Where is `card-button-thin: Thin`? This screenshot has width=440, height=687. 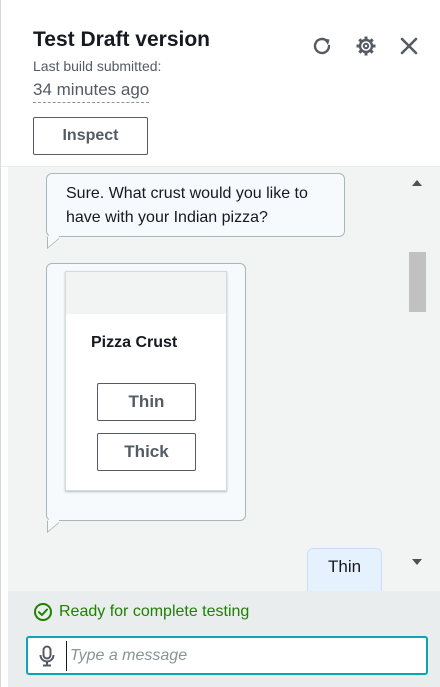 card-button-thin: Thin is located at coordinates (146, 402).